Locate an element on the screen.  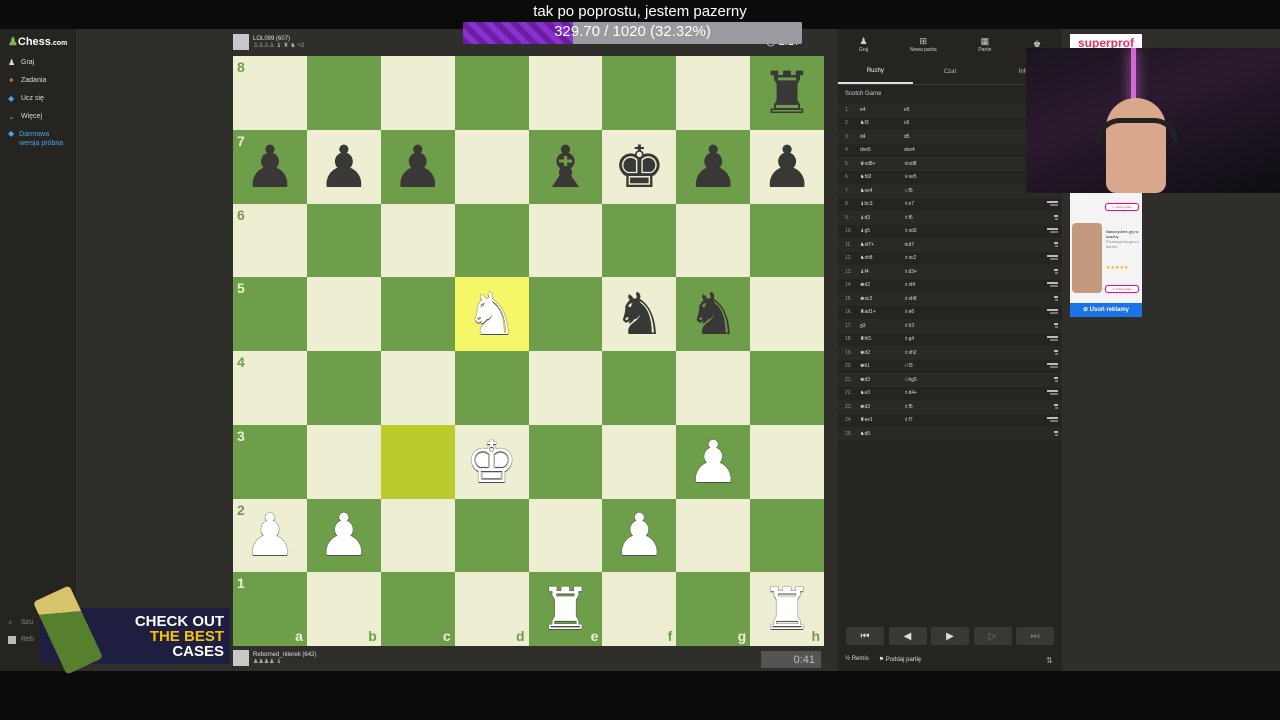
square-g4 is located at coordinates (713, 388).